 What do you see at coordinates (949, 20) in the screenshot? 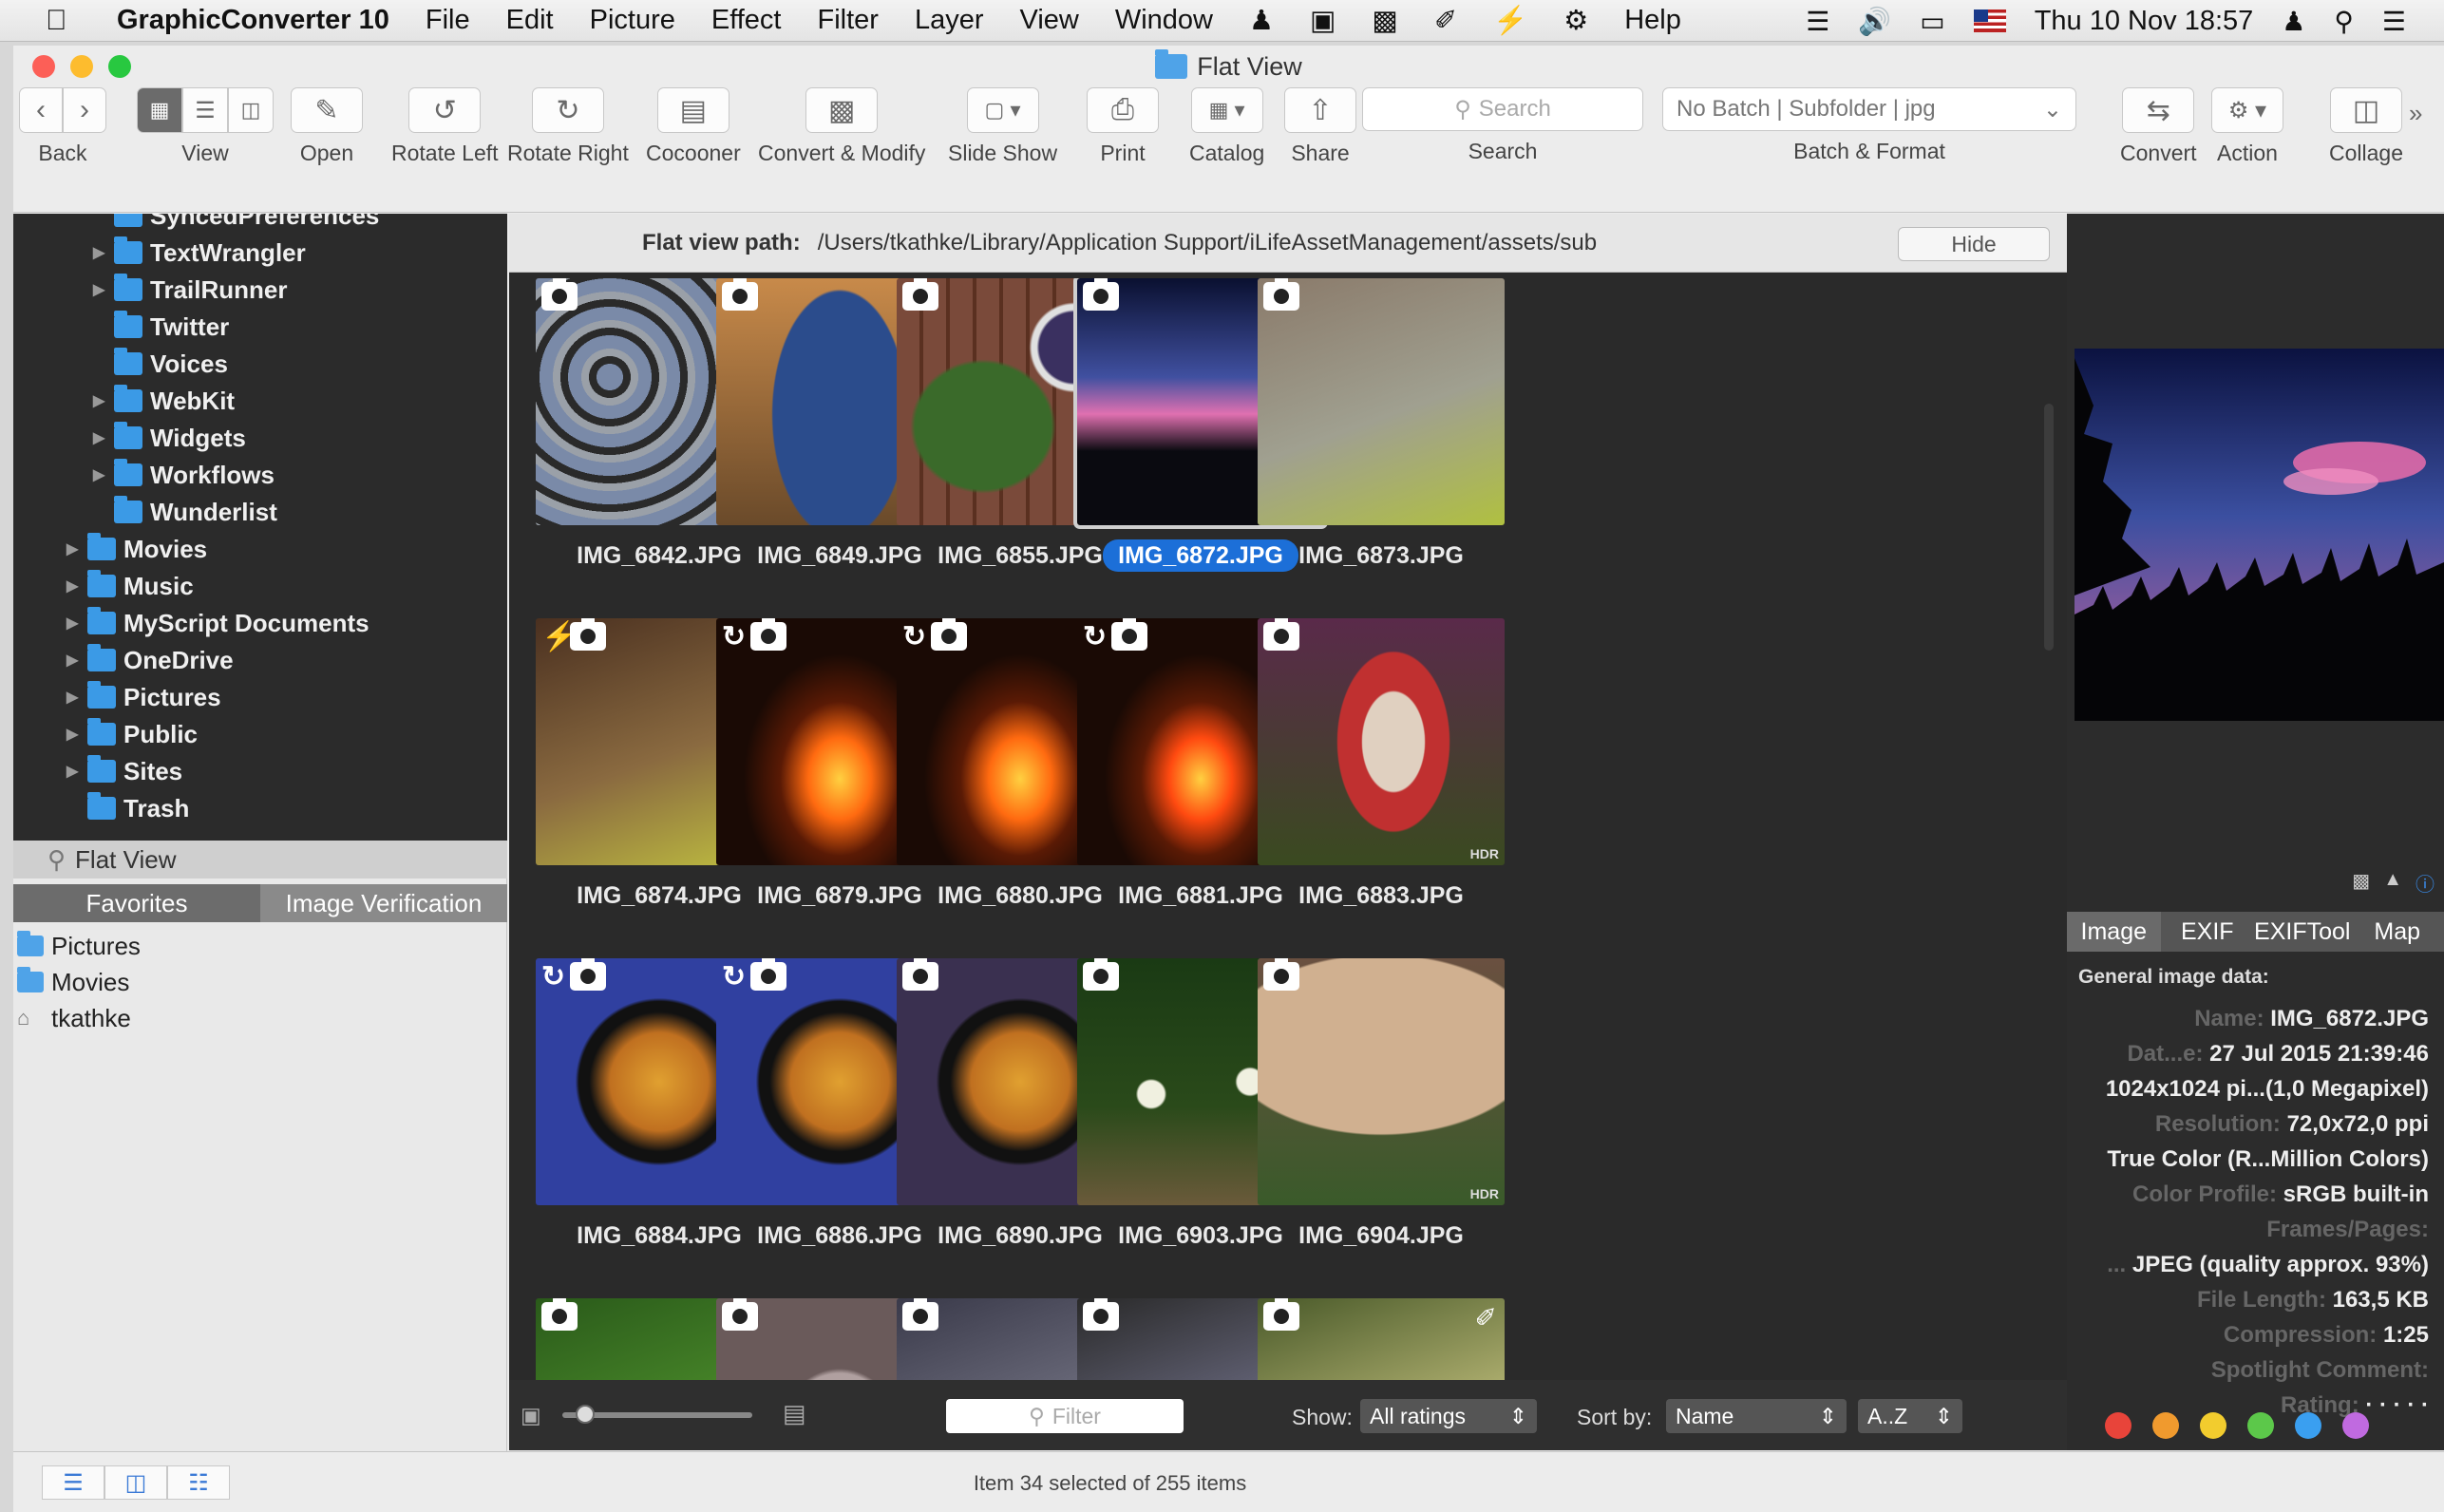
I see `menu-layer: Layer` at bounding box center [949, 20].